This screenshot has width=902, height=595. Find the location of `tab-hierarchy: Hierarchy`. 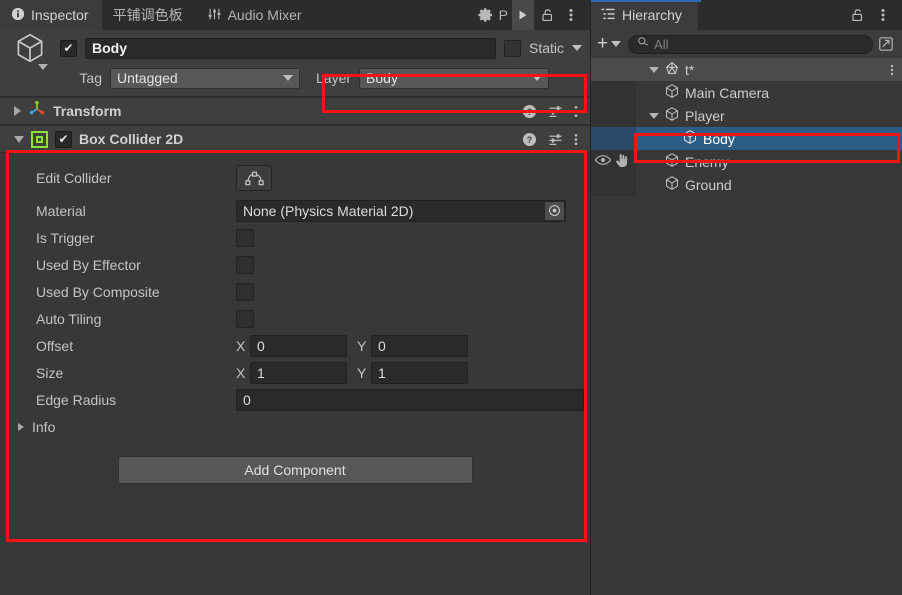

tab-hierarchy: Hierarchy is located at coordinates (644, 15).